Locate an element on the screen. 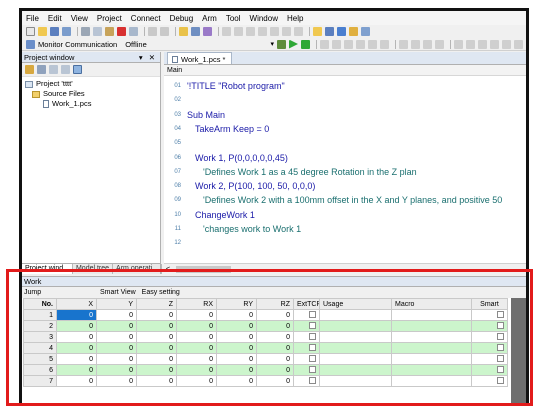 The width and height of the screenshot is (541, 412). chevron-down-icon: ▾ is located at coordinates (272, 44).